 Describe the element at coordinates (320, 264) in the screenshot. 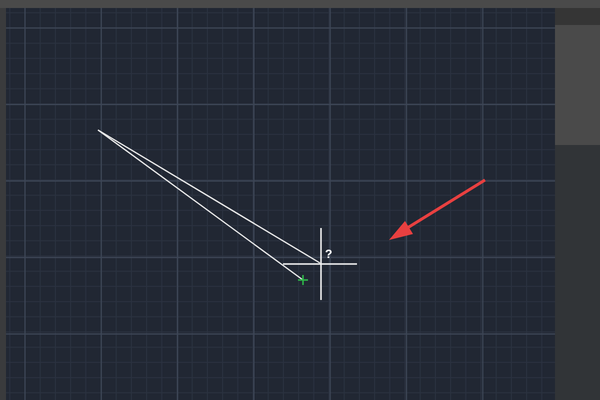

I see `crosshair-cursor-icon` at that location.